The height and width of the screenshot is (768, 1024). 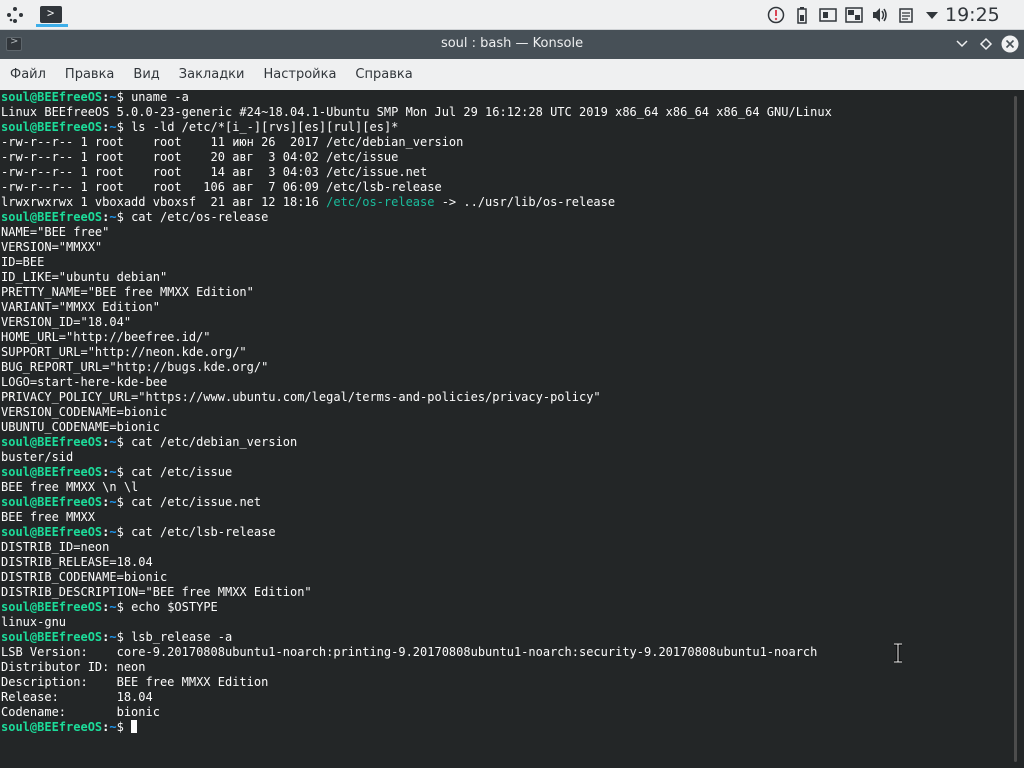 I want to click on close-button, so click(x=1010, y=44).